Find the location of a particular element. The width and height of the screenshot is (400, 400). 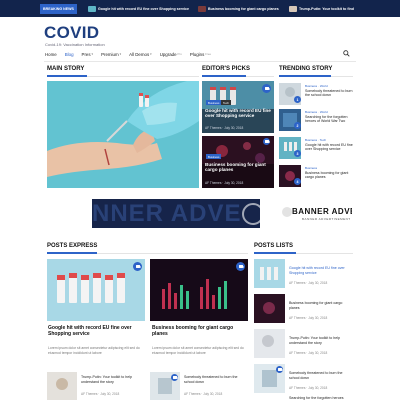

nav-item-upgrade: Upgrade Pro is located at coordinates (171, 54).